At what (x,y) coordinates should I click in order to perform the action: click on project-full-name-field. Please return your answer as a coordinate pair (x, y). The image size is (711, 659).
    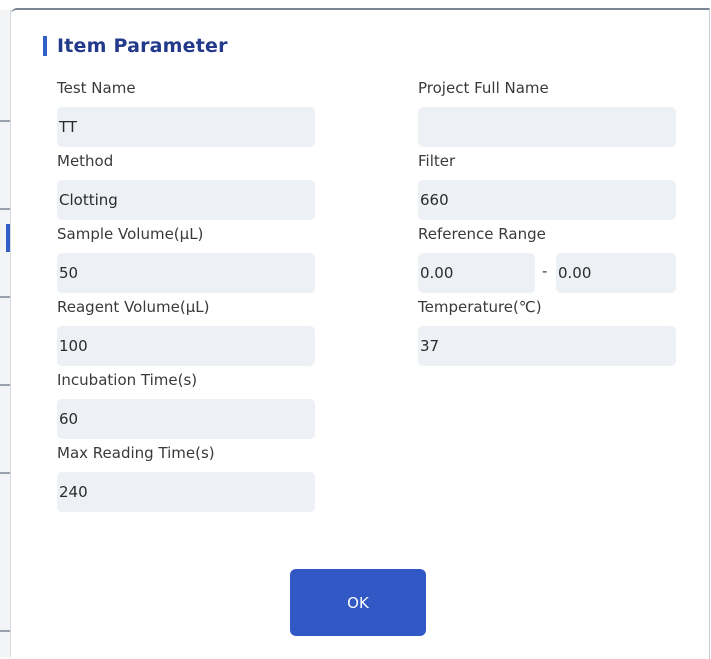
    Looking at the image, I should click on (547, 127).